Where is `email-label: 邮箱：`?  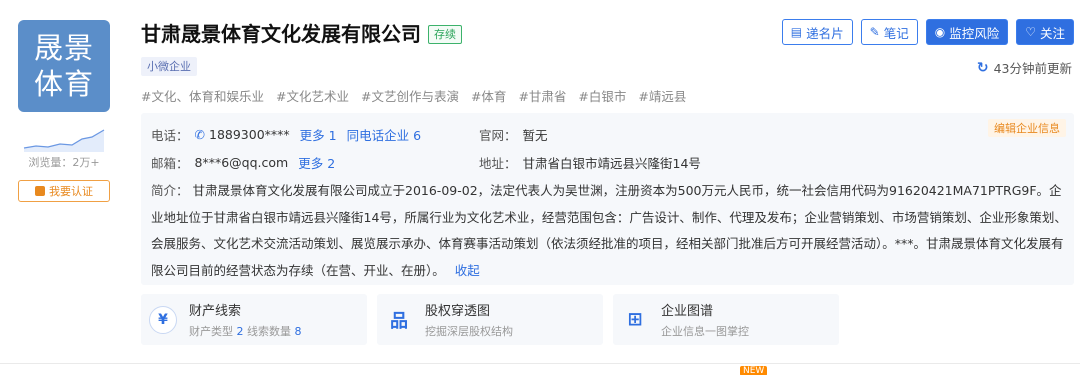
email-label: 邮箱： is located at coordinates (170, 163).